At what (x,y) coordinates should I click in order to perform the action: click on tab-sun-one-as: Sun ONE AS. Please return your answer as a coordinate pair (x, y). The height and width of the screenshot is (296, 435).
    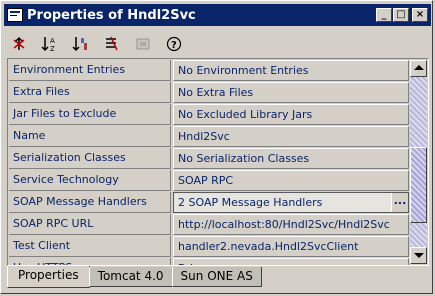
    Looking at the image, I should click on (216, 277).